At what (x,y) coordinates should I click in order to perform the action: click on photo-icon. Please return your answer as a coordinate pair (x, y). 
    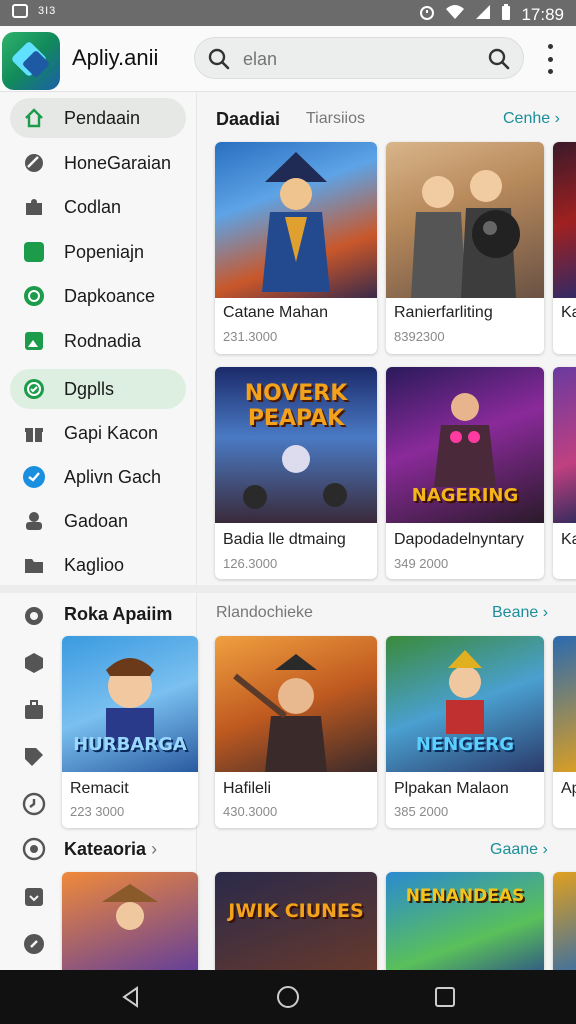
    Looking at the image, I should click on (34, 341).